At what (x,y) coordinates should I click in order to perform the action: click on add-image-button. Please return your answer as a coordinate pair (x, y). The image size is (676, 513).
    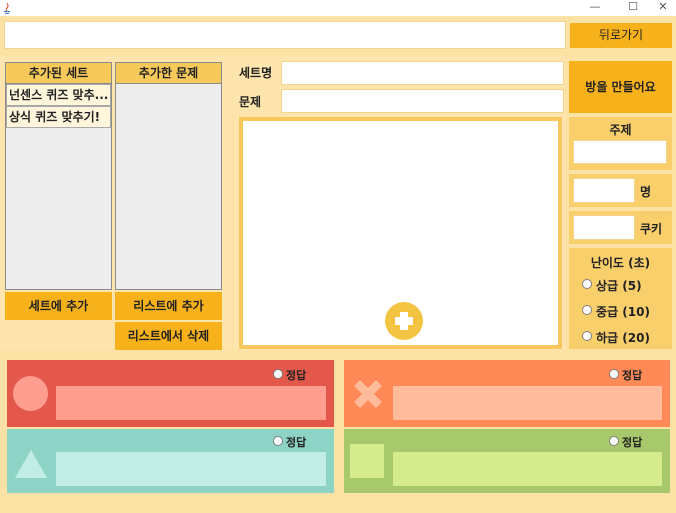
    Looking at the image, I should click on (404, 321).